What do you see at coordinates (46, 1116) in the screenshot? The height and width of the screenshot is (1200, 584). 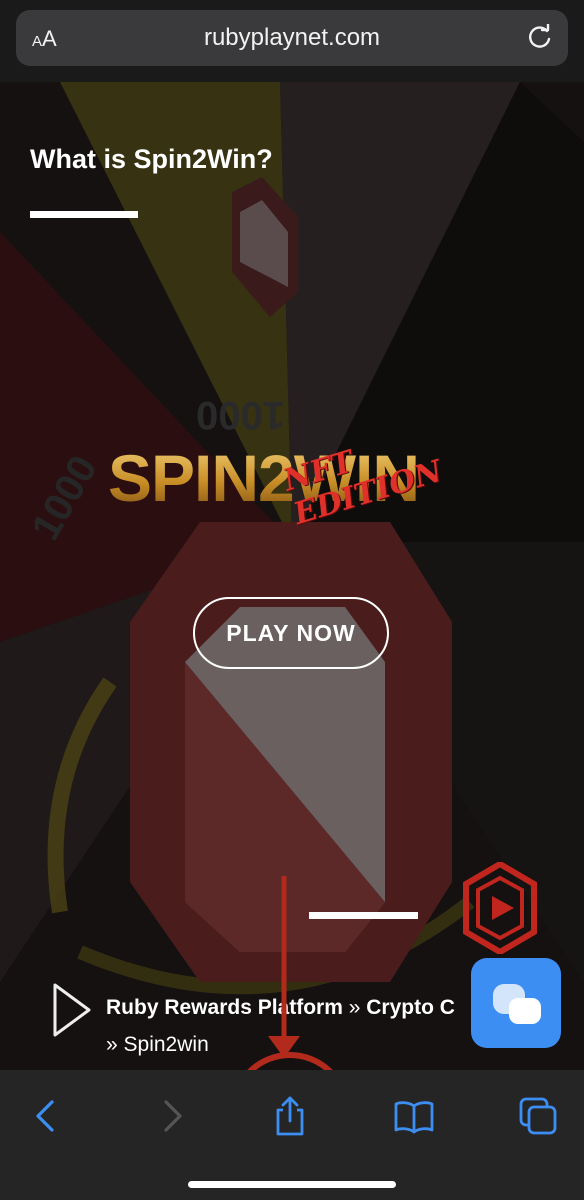 I see `back-chevron-icon` at bounding box center [46, 1116].